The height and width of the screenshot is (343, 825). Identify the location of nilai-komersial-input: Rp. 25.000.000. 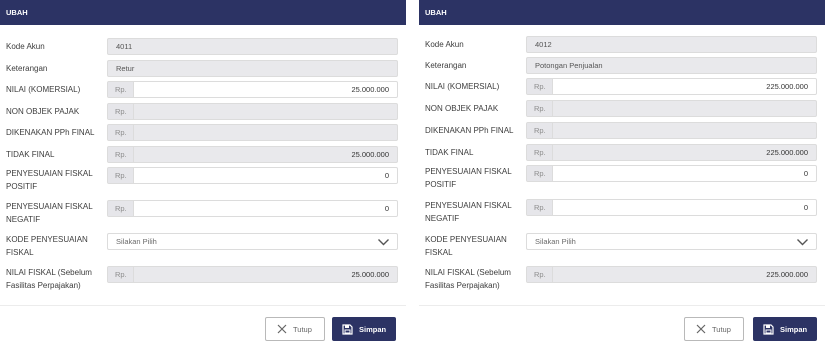
(252, 89).